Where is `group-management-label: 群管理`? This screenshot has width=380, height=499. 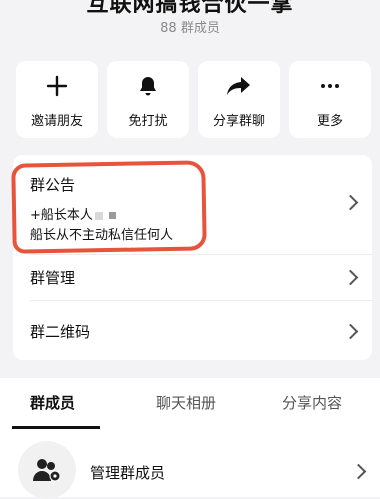
group-management-label: 群管理 is located at coordinates (53, 278).